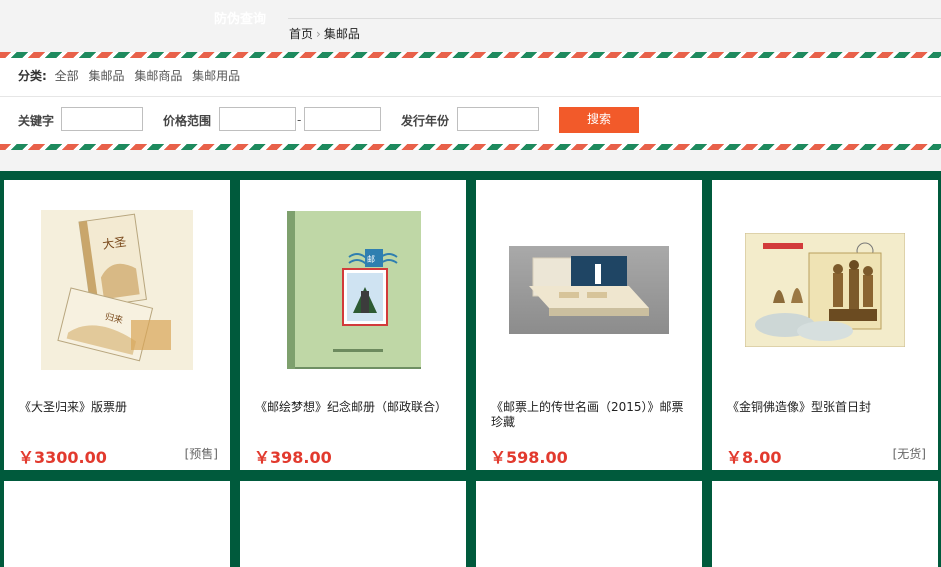 This screenshot has height=567, width=941. I want to click on breadcrumb-home-link: 首页, so click(301, 34).